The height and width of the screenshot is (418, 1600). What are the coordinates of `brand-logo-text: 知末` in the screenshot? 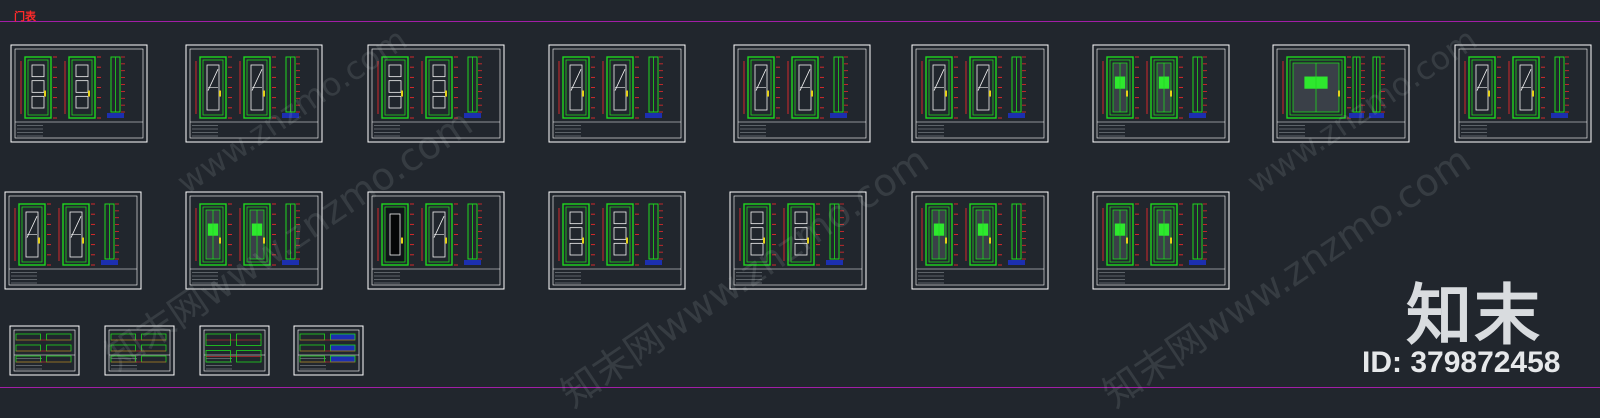 It's located at (1474, 315).